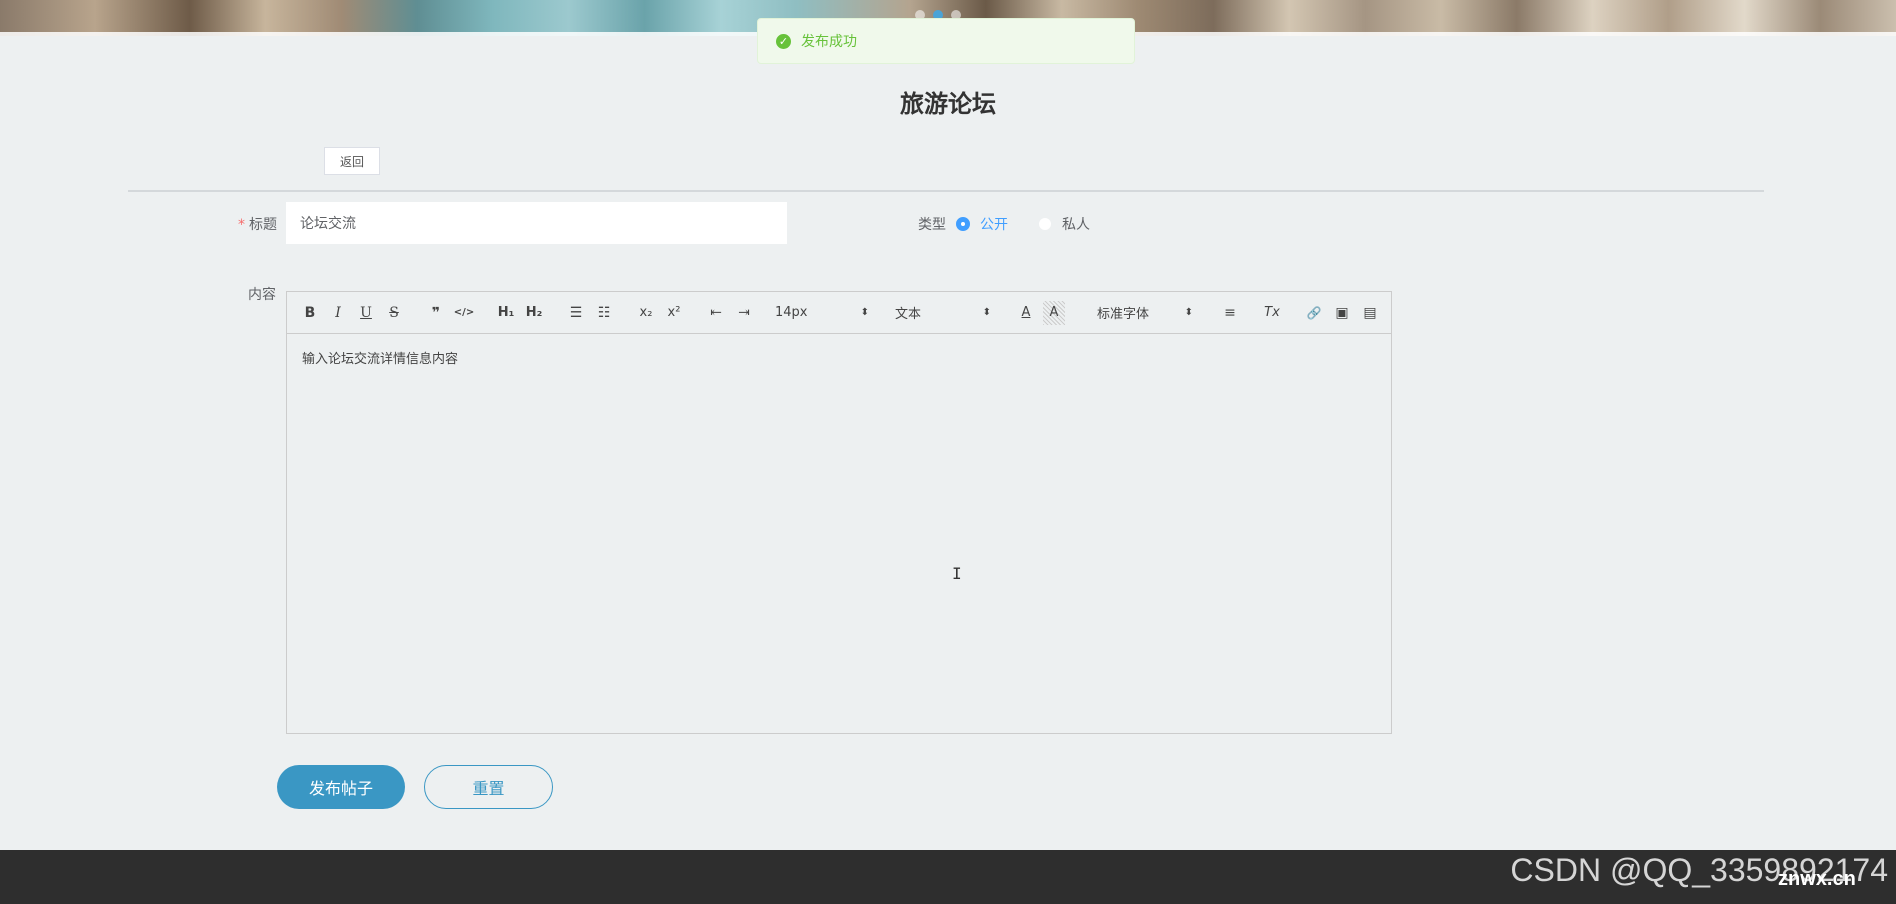 The height and width of the screenshot is (904, 1896). I want to click on back-button: 返回, so click(352, 161).